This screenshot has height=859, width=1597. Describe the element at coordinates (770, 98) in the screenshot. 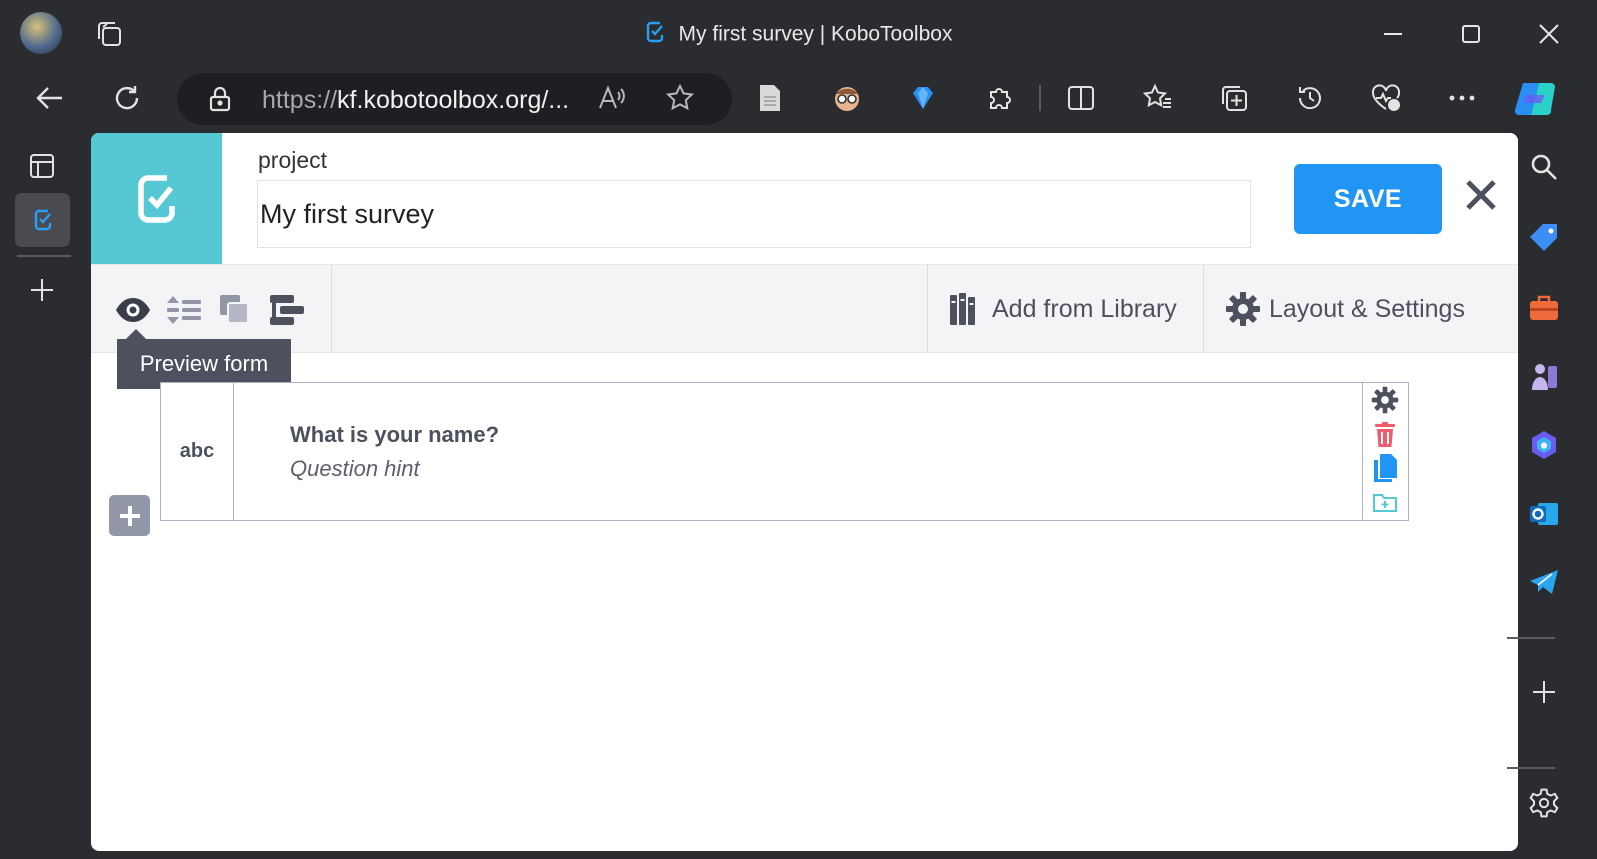

I see `document-icon` at that location.